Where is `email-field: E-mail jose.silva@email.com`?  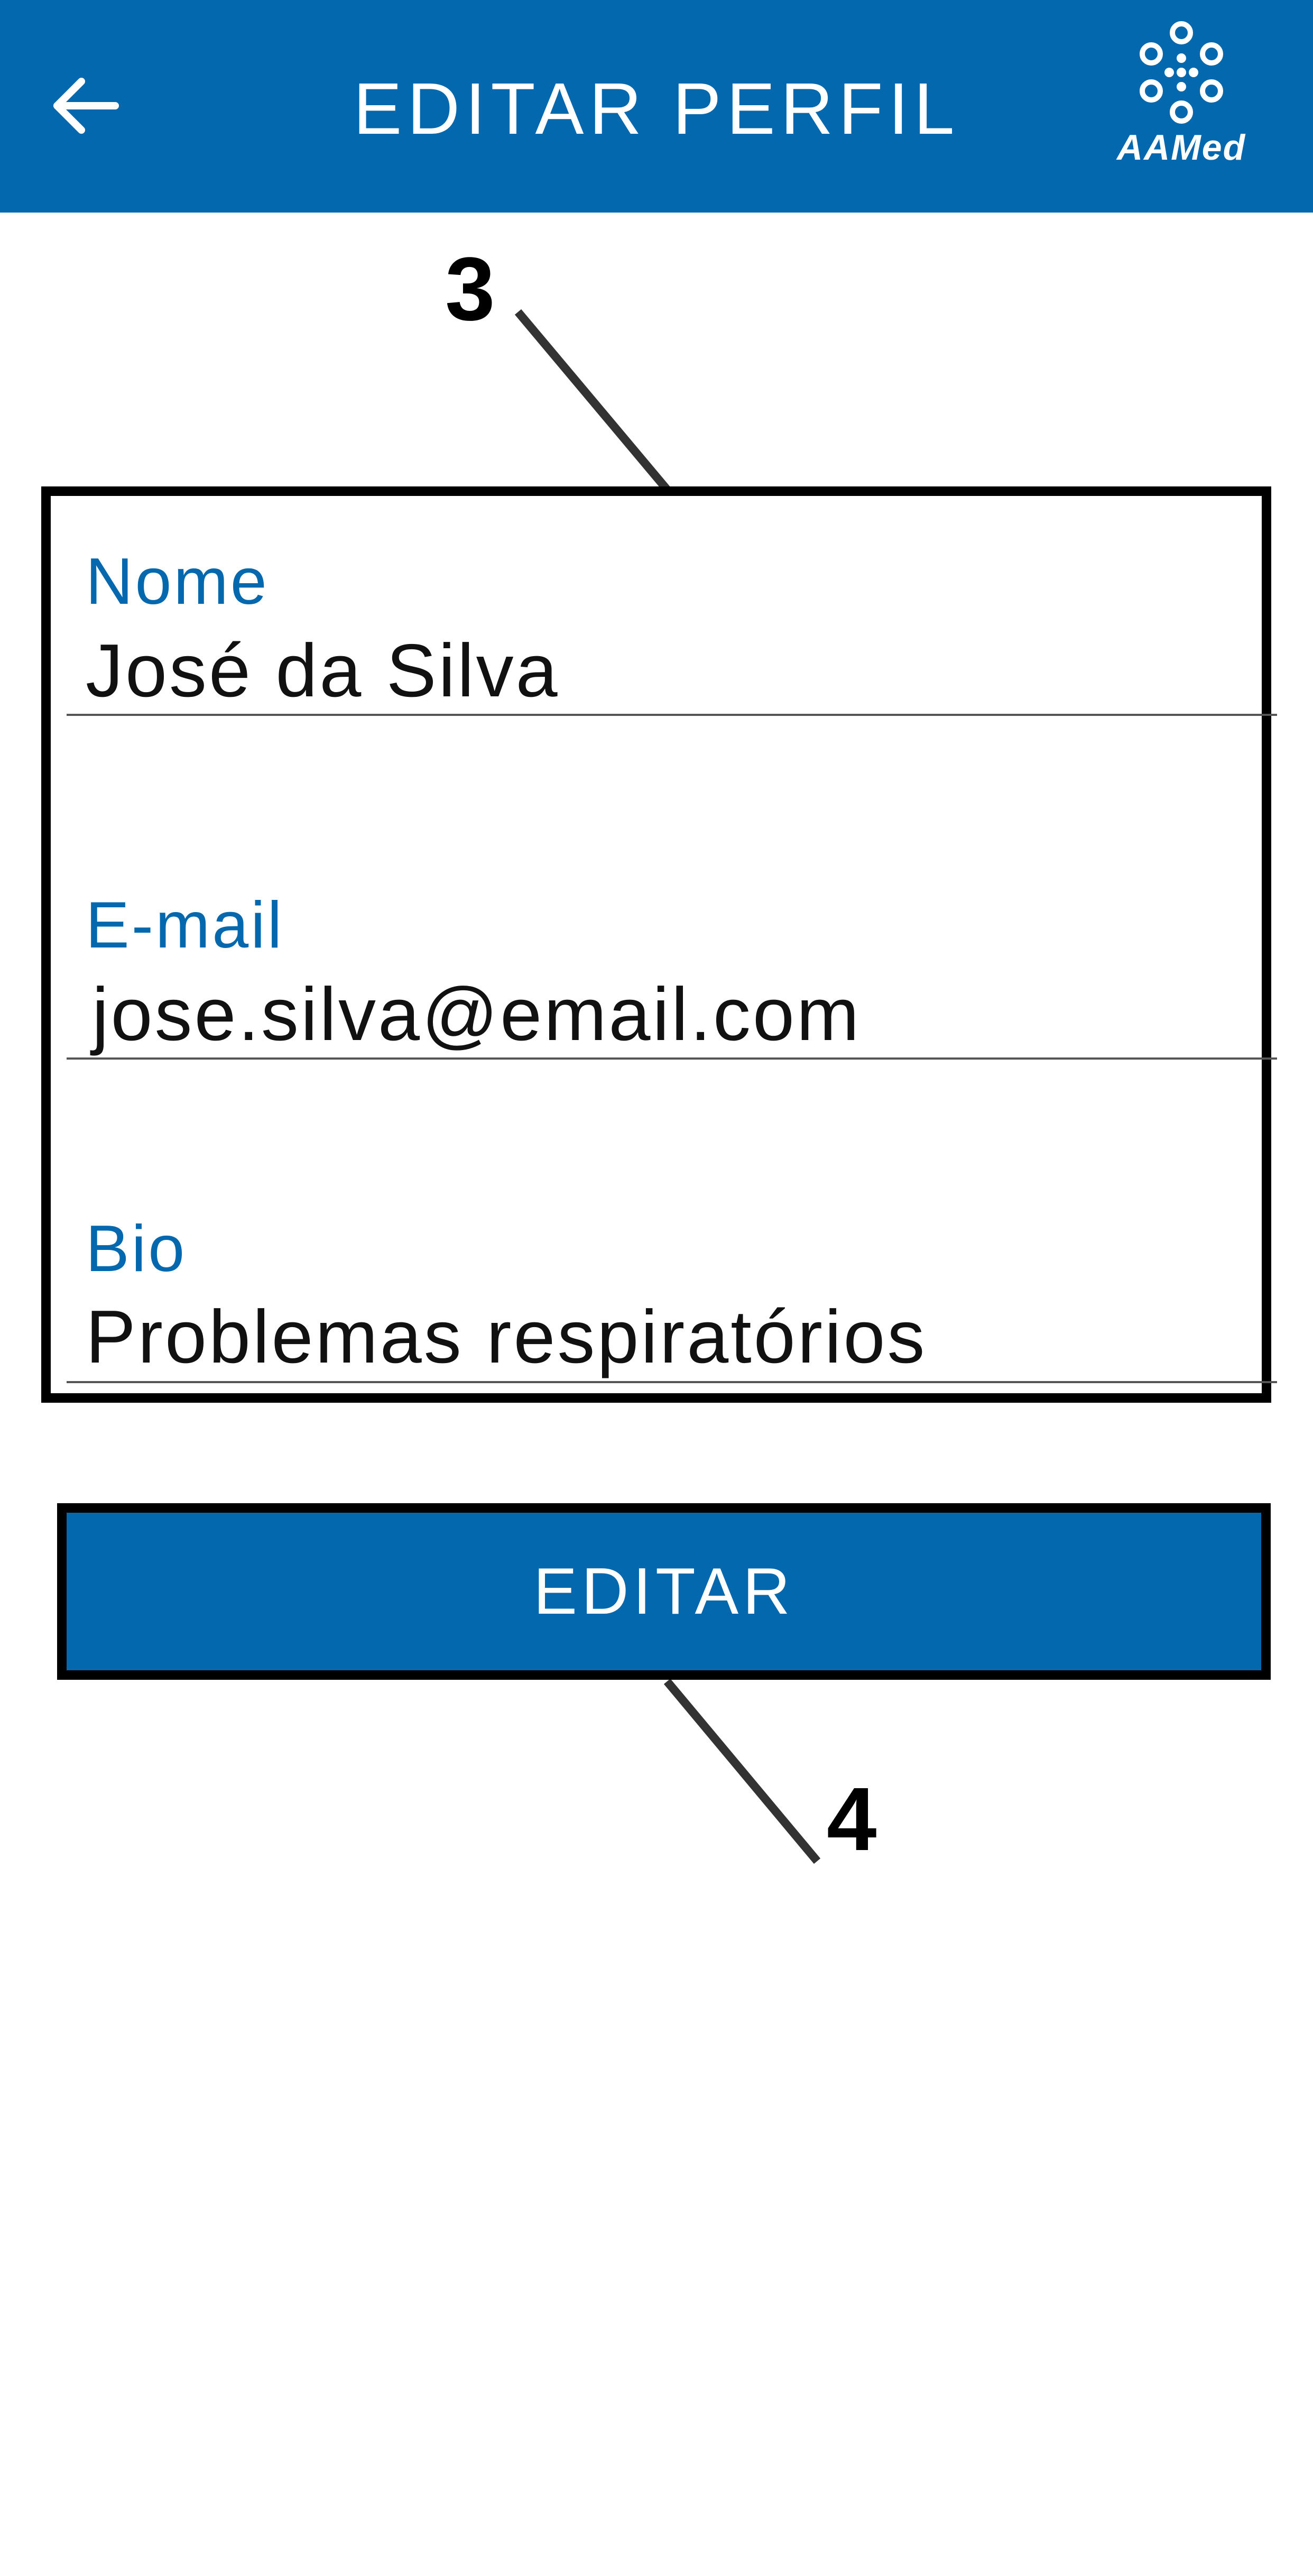 email-field: E-mail jose.silva@email.com is located at coordinates (672, 956).